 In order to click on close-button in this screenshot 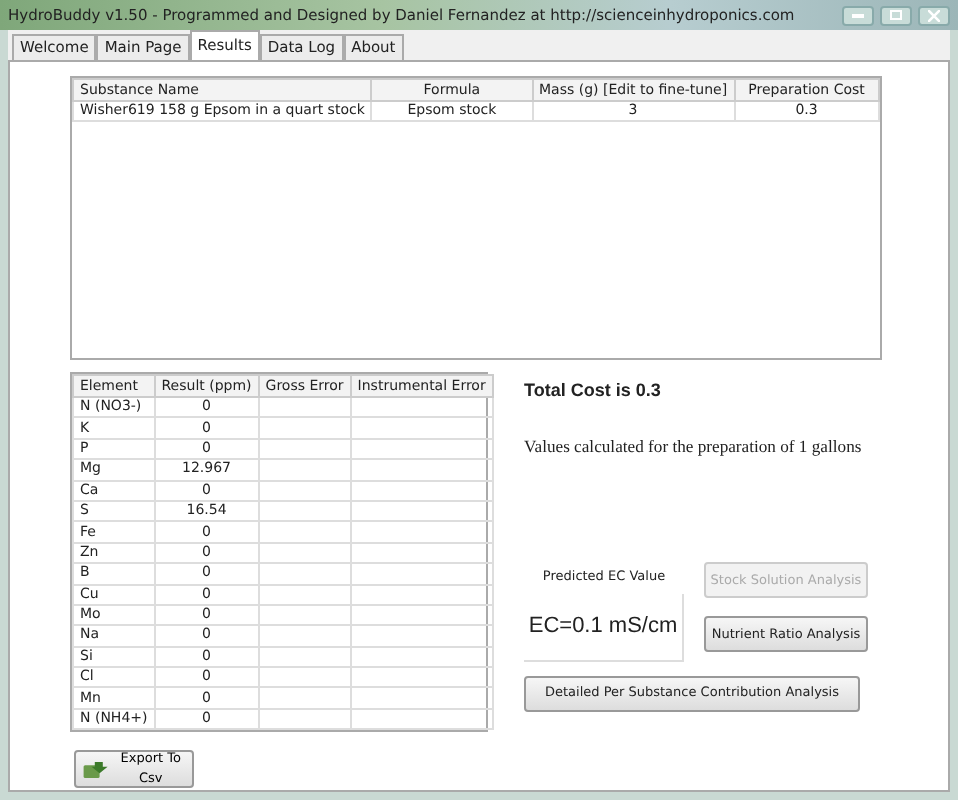, I will do `click(934, 15)`.